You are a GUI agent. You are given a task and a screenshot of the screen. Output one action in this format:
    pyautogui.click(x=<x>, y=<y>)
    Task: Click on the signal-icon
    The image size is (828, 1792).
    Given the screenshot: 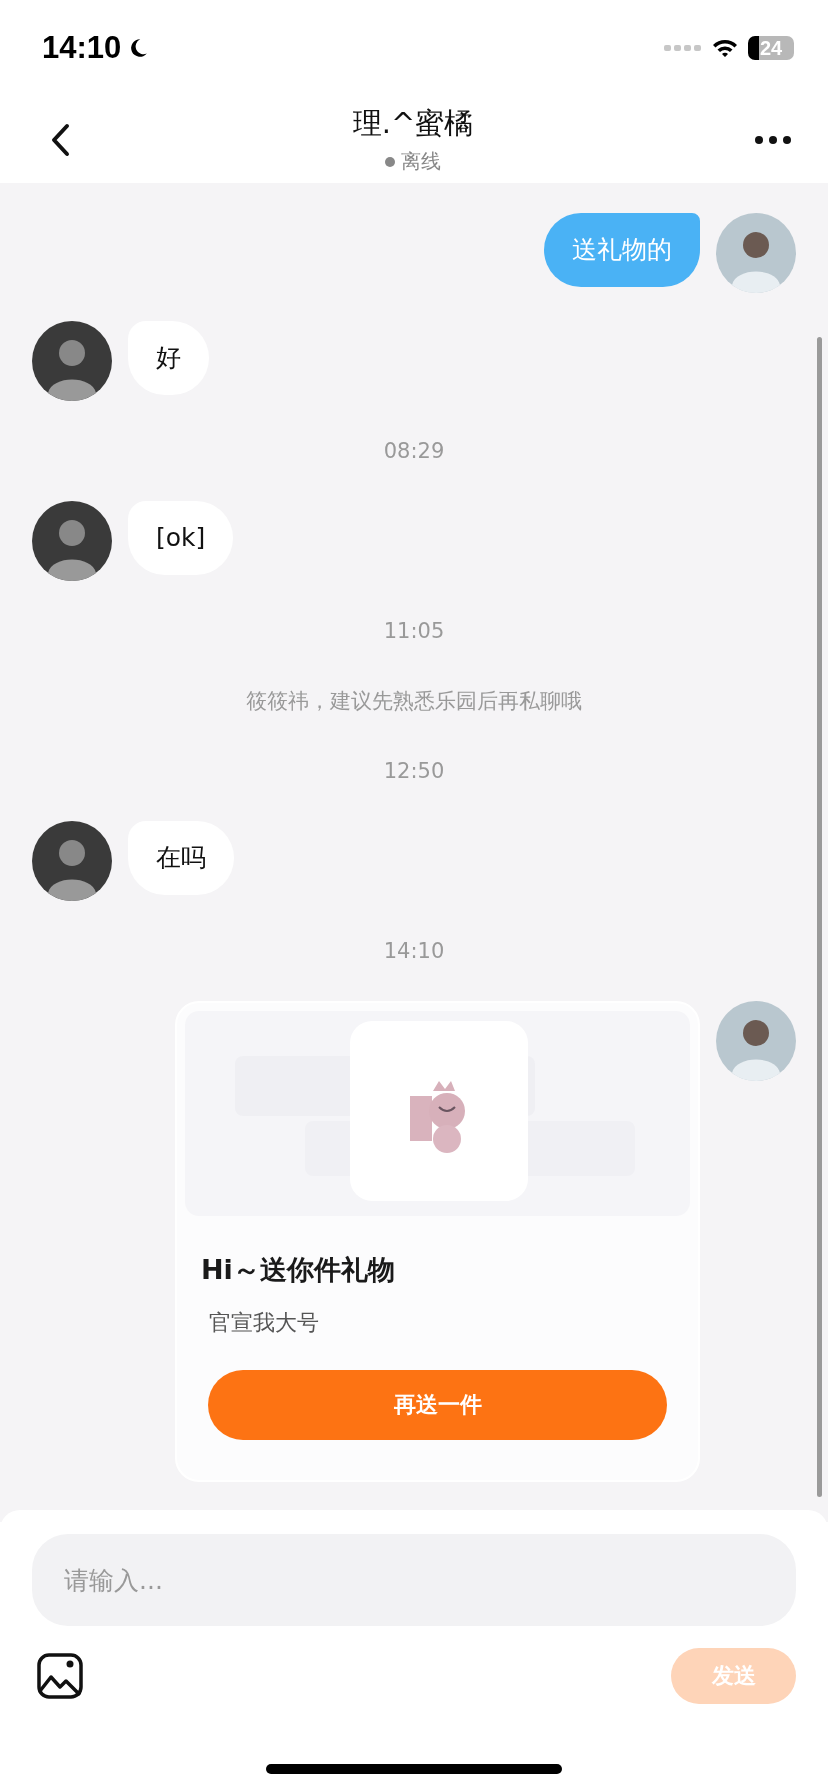 What is the action you would take?
    pyautogui.click(x=683, y=48)
    